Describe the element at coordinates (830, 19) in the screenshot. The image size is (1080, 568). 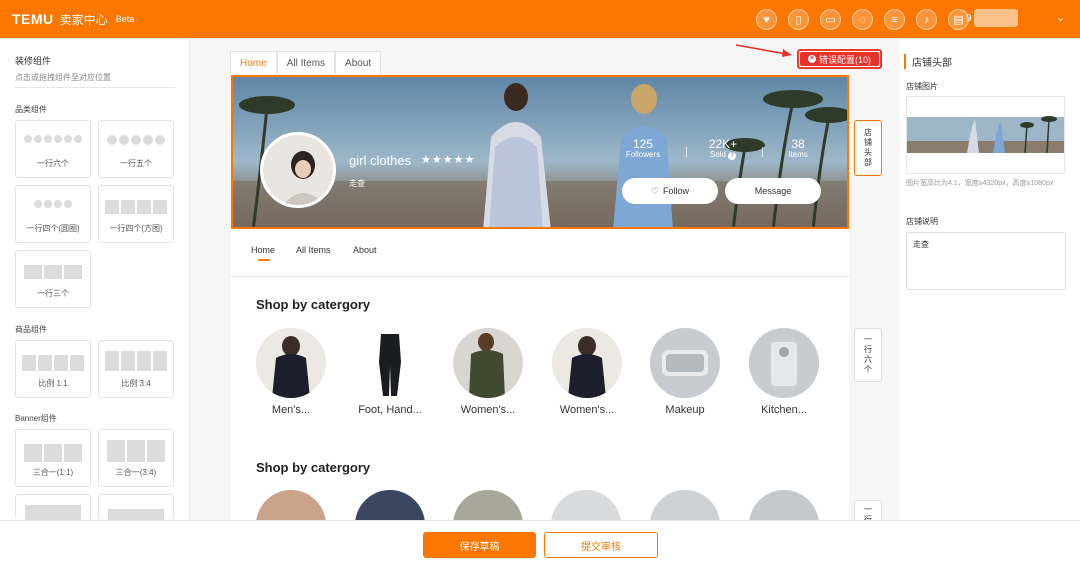
I see `book-icon: ▭` at that location.